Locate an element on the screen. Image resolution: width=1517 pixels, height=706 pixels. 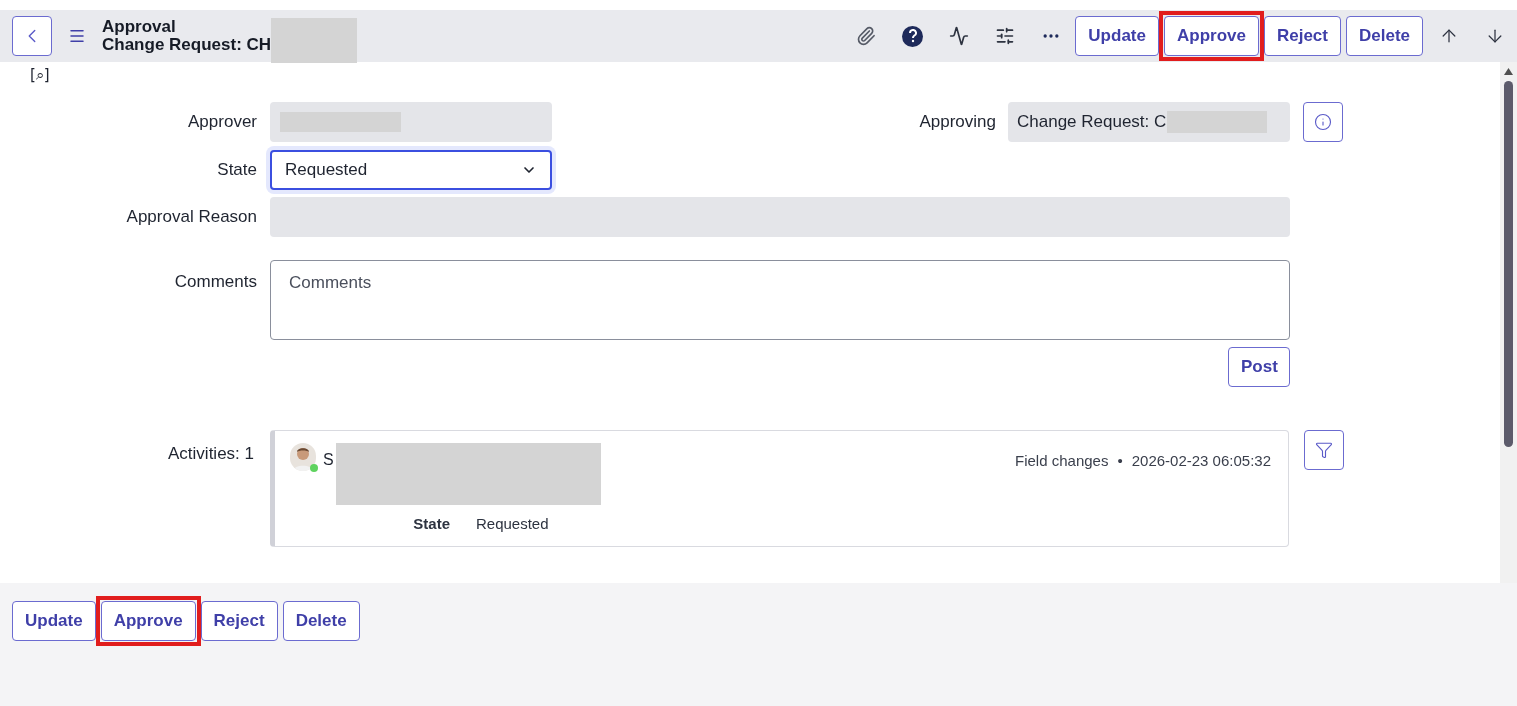
info-button is located at coordinates (1323, 122).